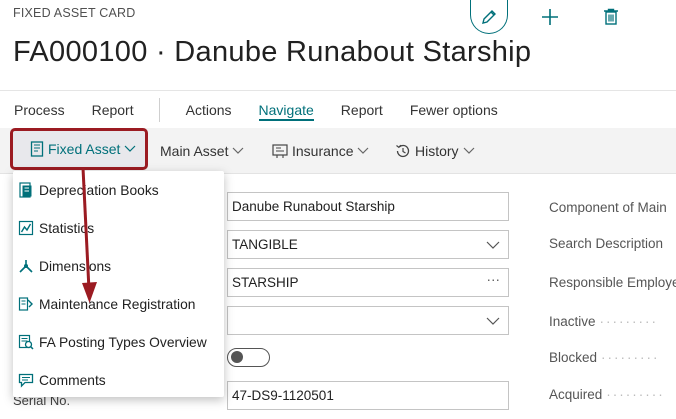  I want to click on delete-trash-icon, so click(611, 16).